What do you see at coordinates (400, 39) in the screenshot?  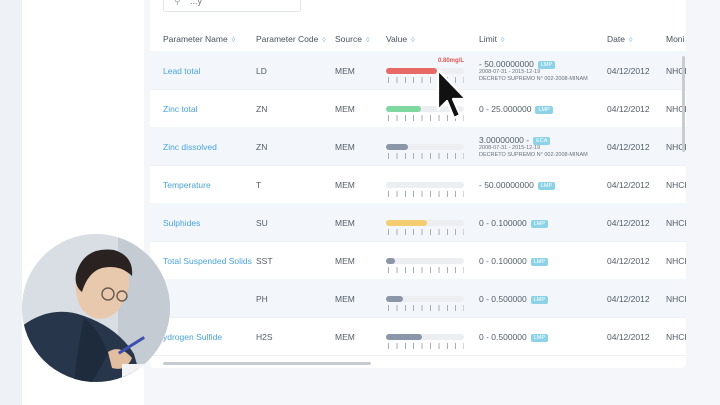 I see `column-header-value: Value ◊` at bounding box center [400, 39].